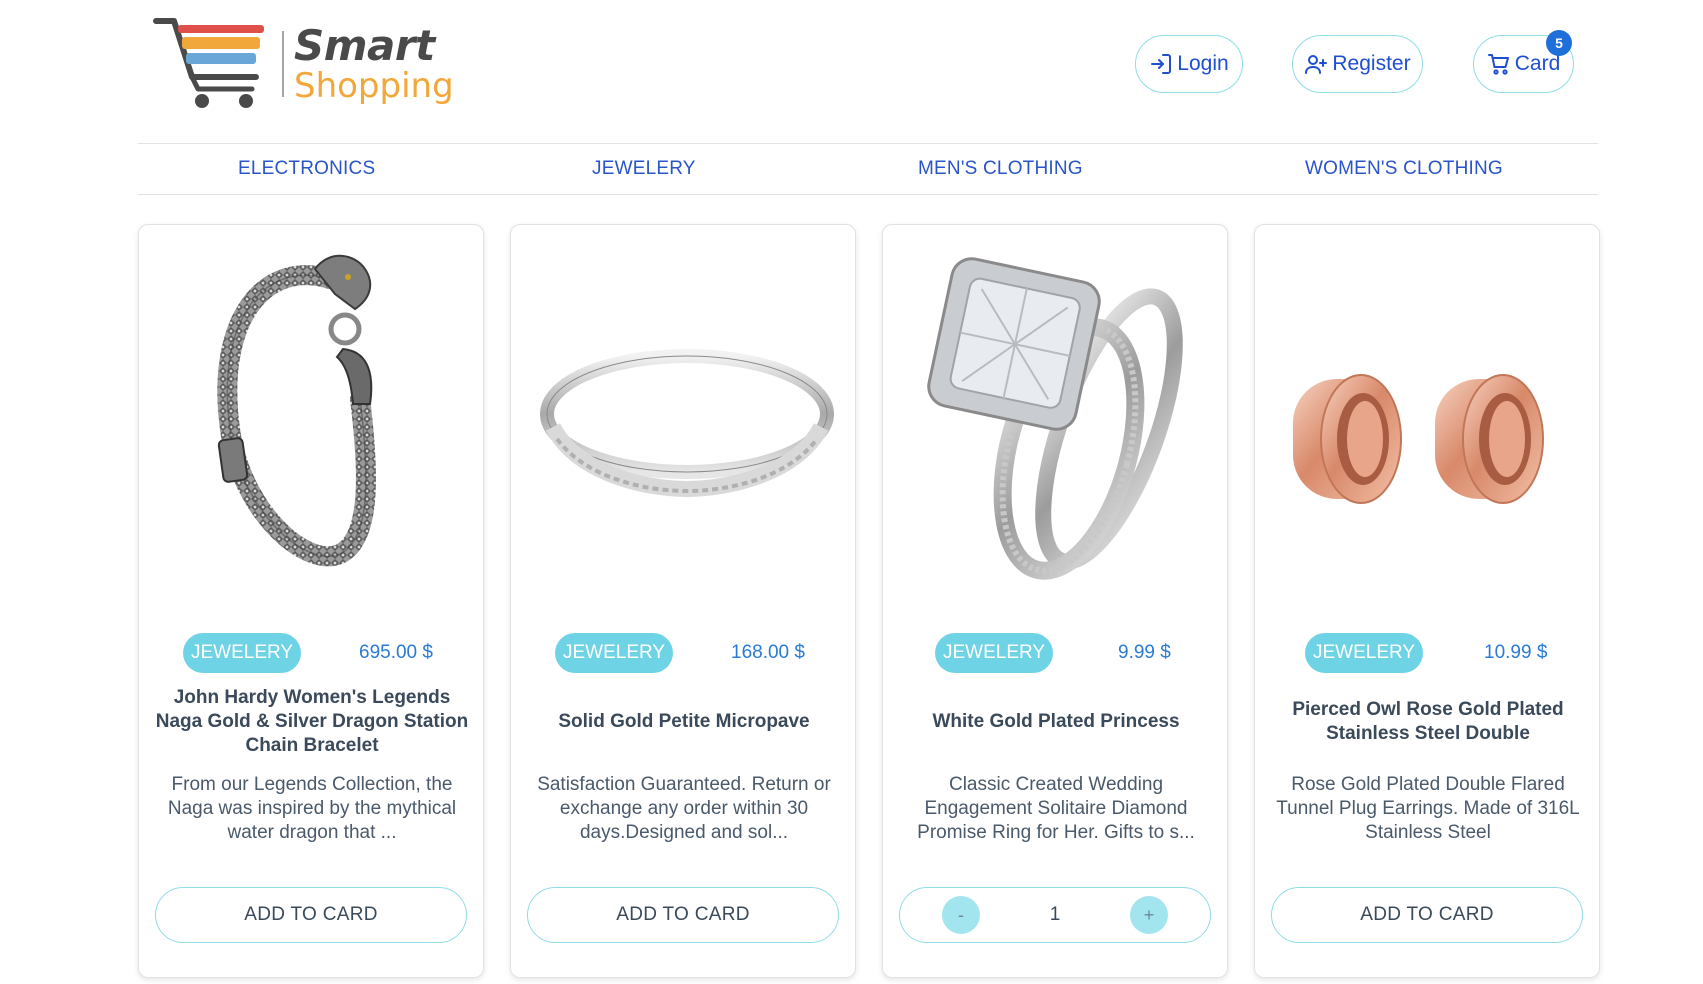 The height and width of the screenshot is (984, 1703). Describe the element at coordinates (1056, 722) in the screenshot. I see `product-title: White Gold Plated Princess` at that location.